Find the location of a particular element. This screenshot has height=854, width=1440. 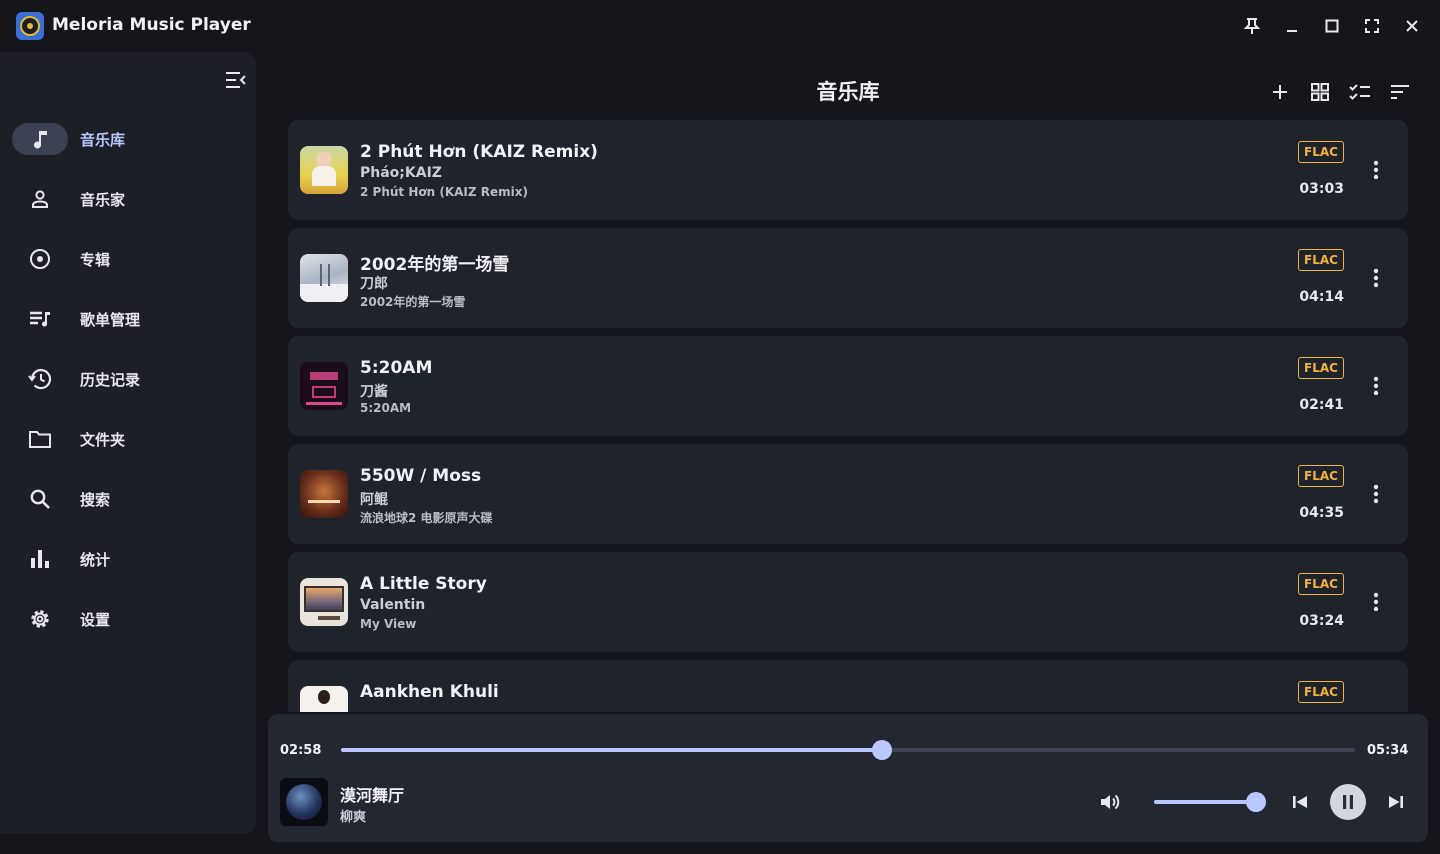

song-title: A Little Story is located at coordinates (423, 584).